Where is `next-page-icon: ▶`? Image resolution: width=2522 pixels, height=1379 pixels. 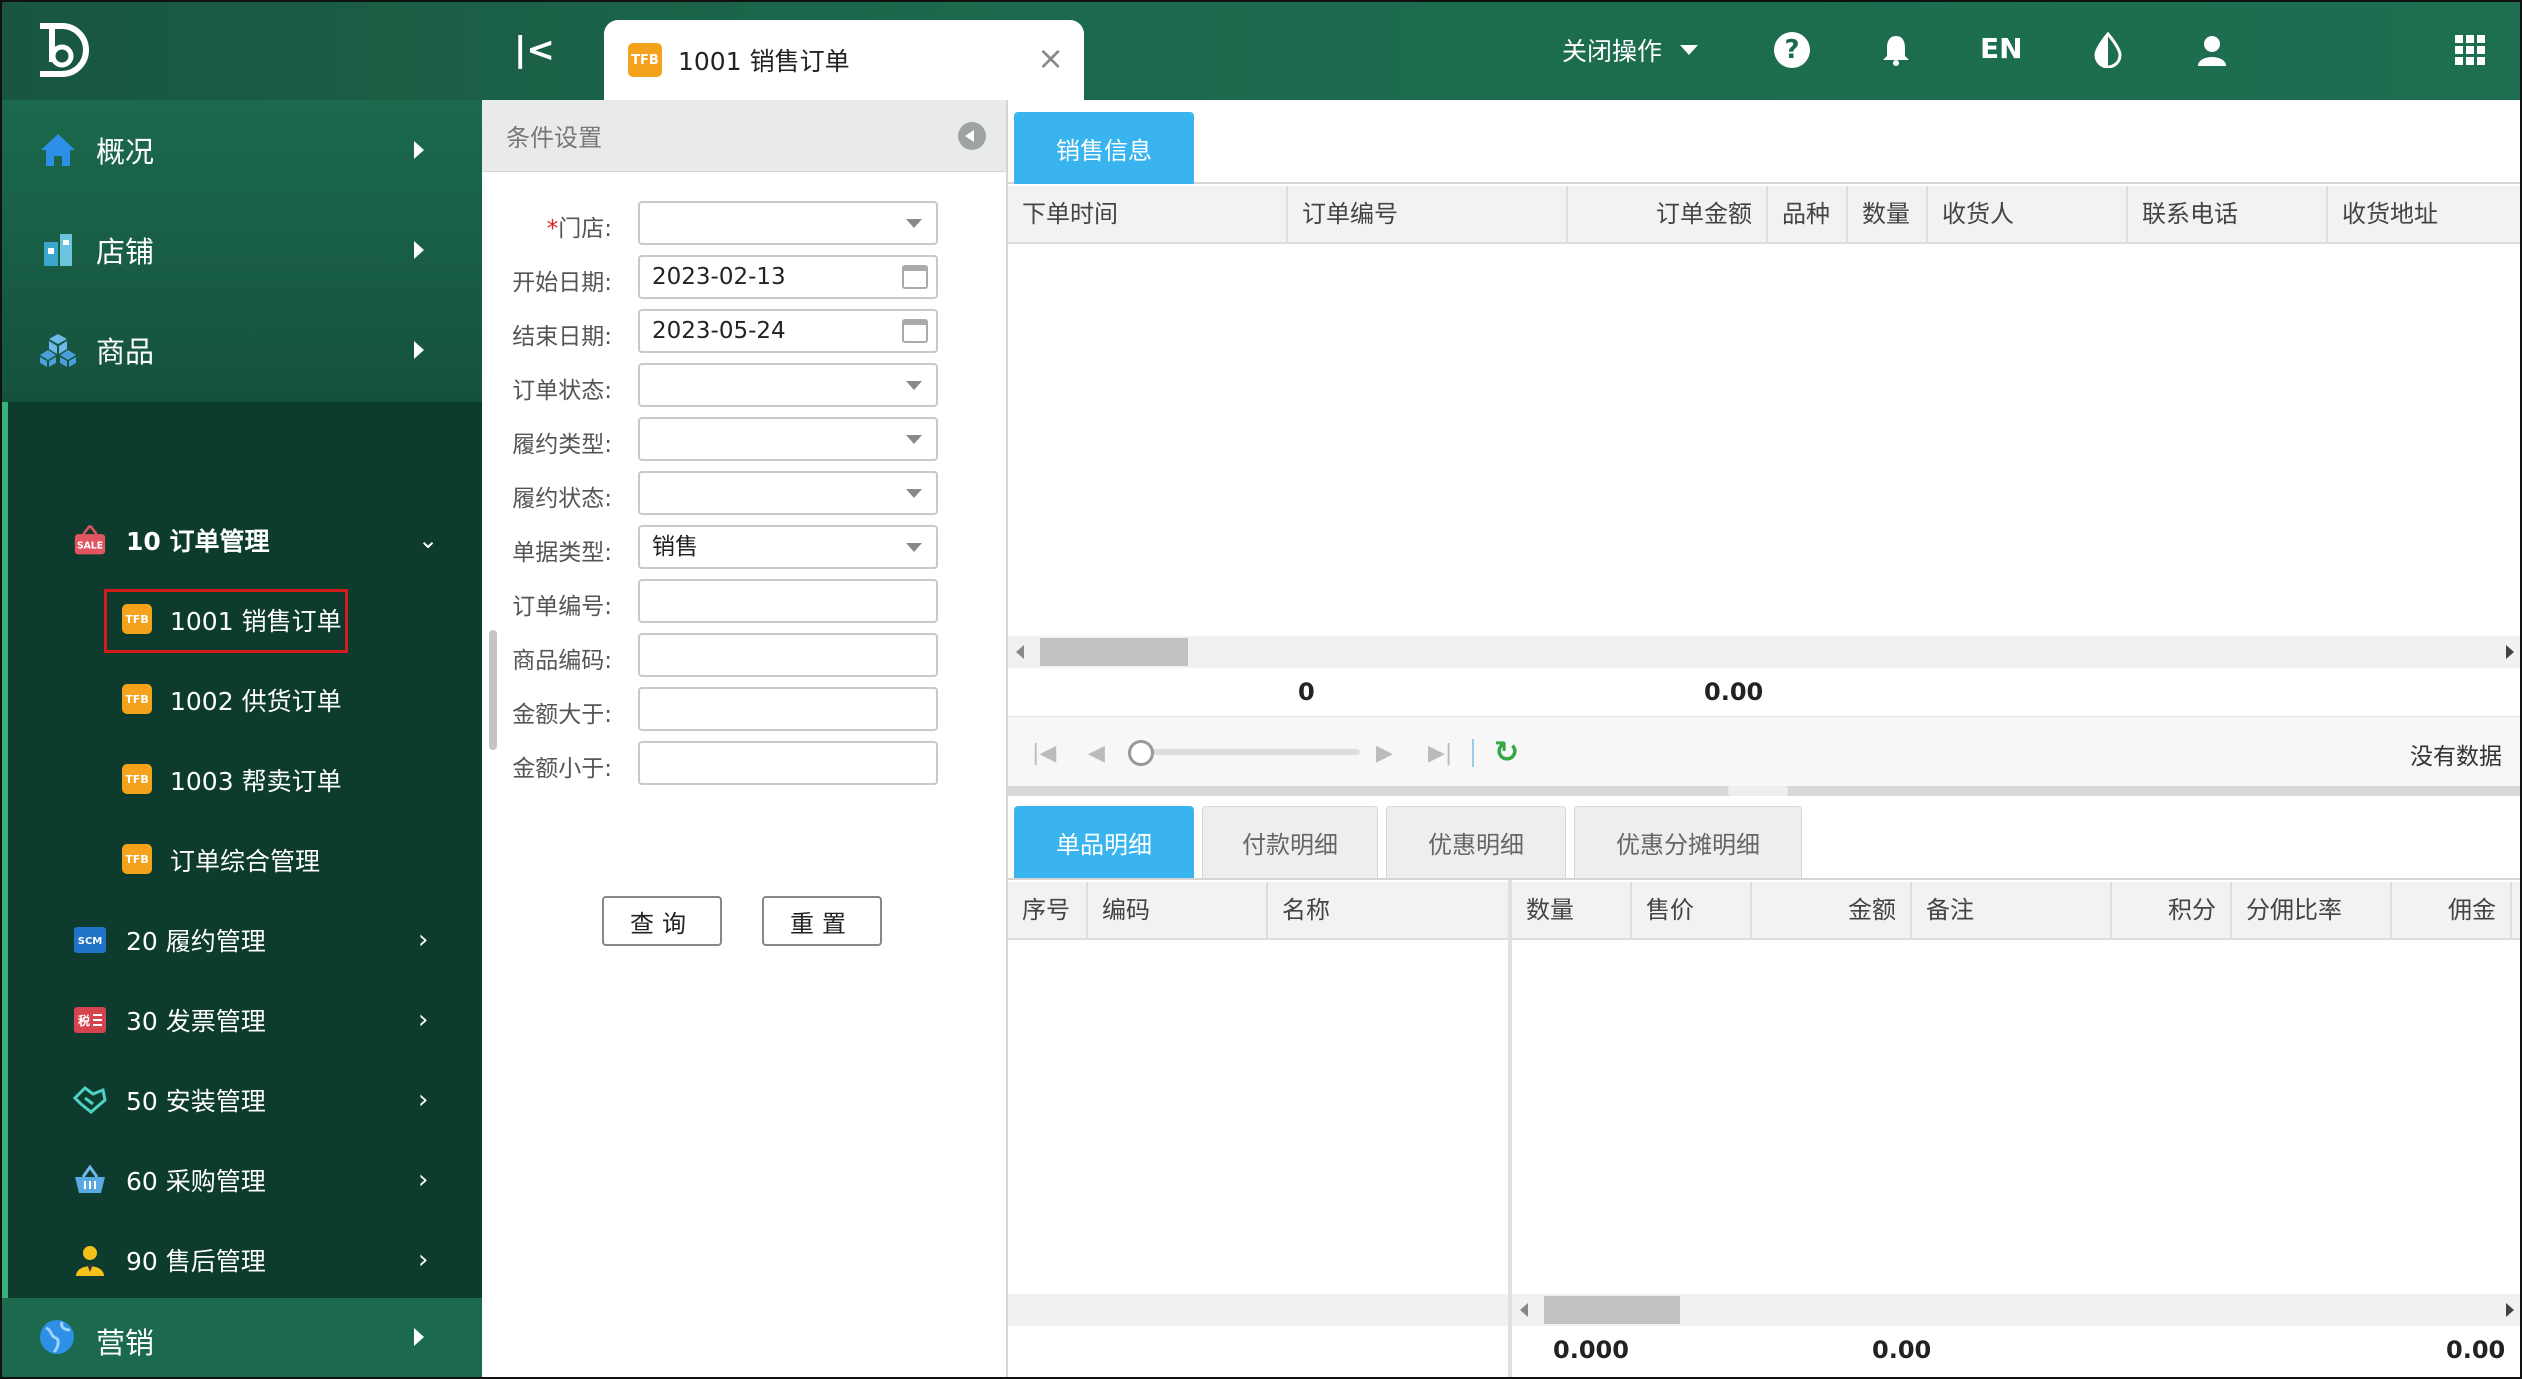 next-page-icon: ▶ is located at coordinates (1384, 753).